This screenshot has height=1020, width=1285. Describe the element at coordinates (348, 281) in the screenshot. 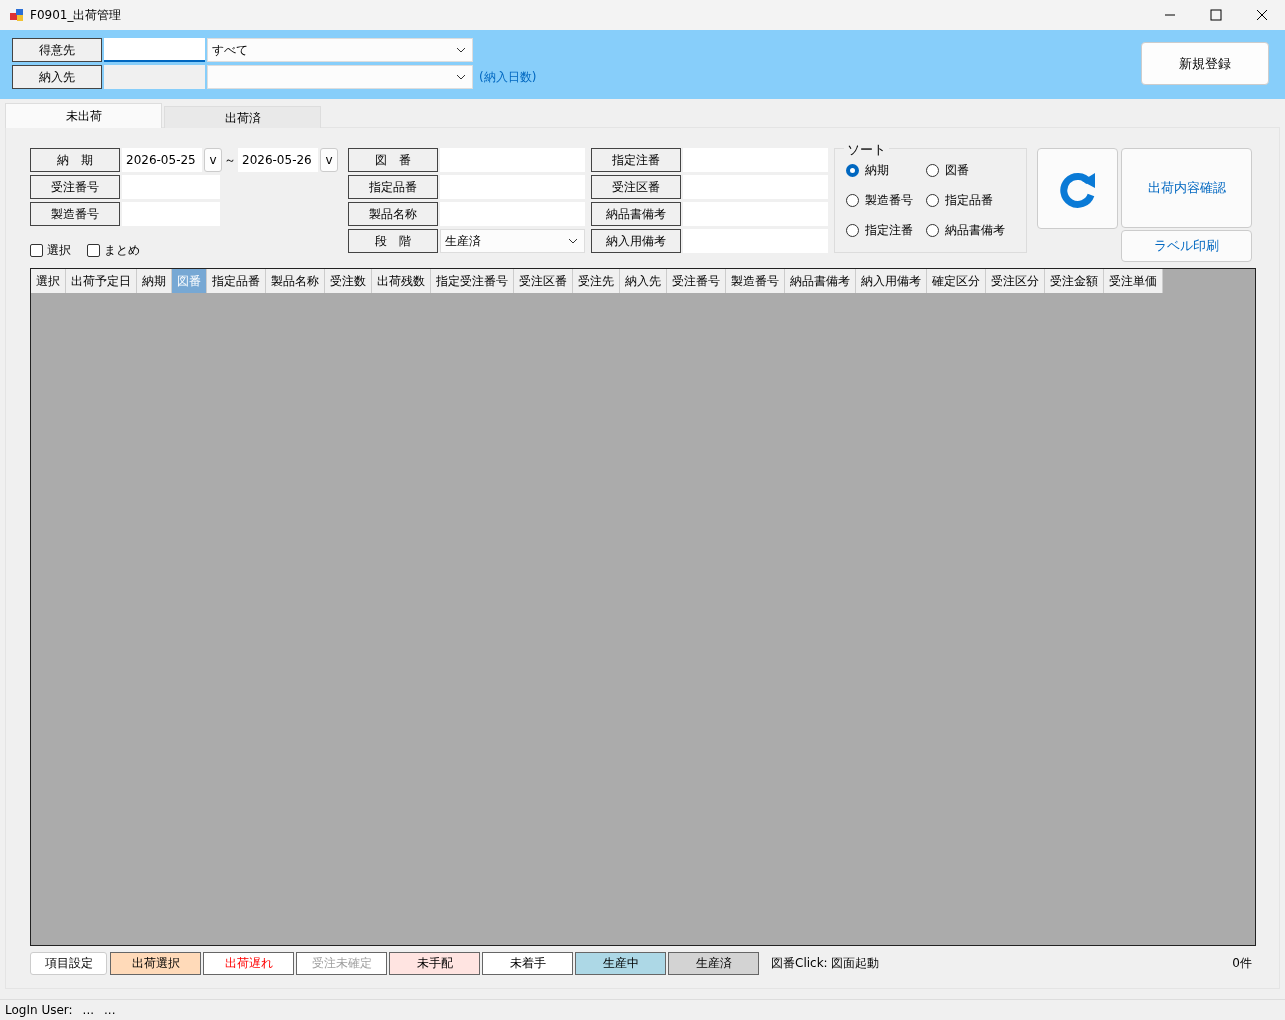

I see `column-header: 受注数` at that location.